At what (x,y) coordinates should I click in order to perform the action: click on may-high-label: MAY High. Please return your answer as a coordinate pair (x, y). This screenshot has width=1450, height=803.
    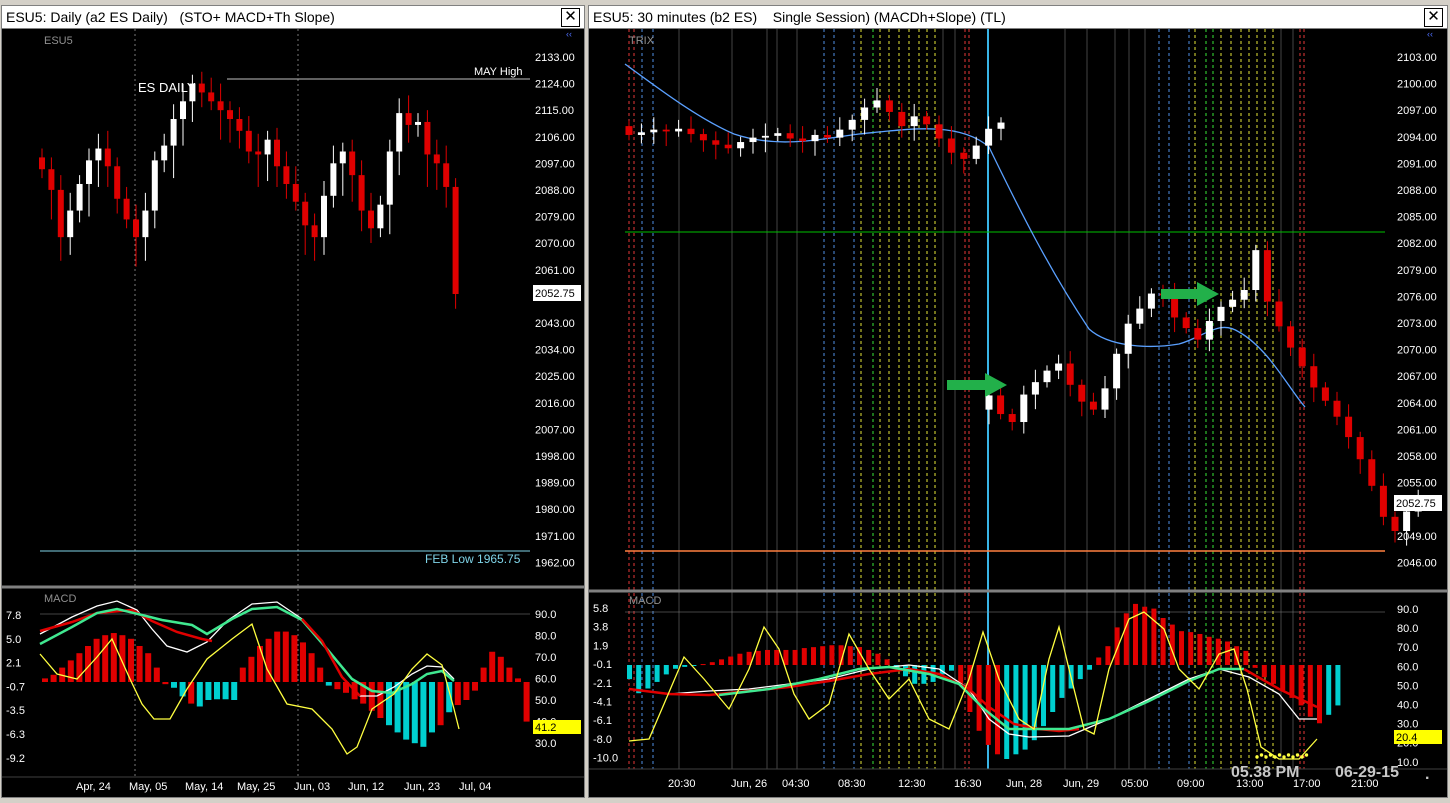
    Looking at the image, I should click on (498, 72).